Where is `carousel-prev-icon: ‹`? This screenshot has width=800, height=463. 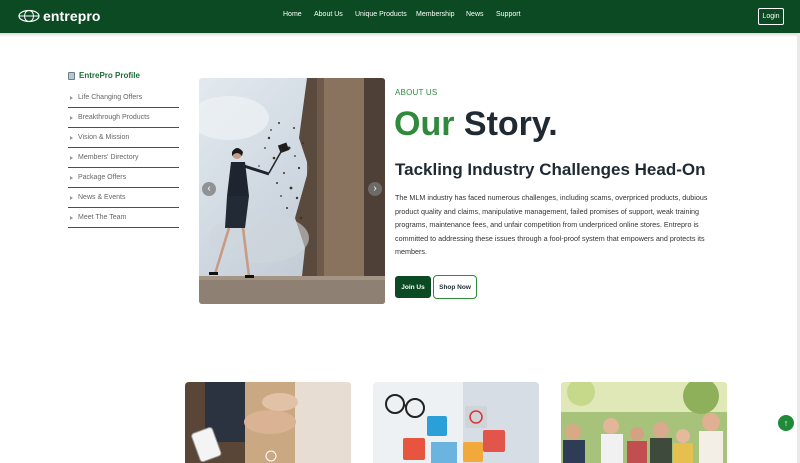
carousel-prev-icon: ‹ is located at coordinates (209, 189).